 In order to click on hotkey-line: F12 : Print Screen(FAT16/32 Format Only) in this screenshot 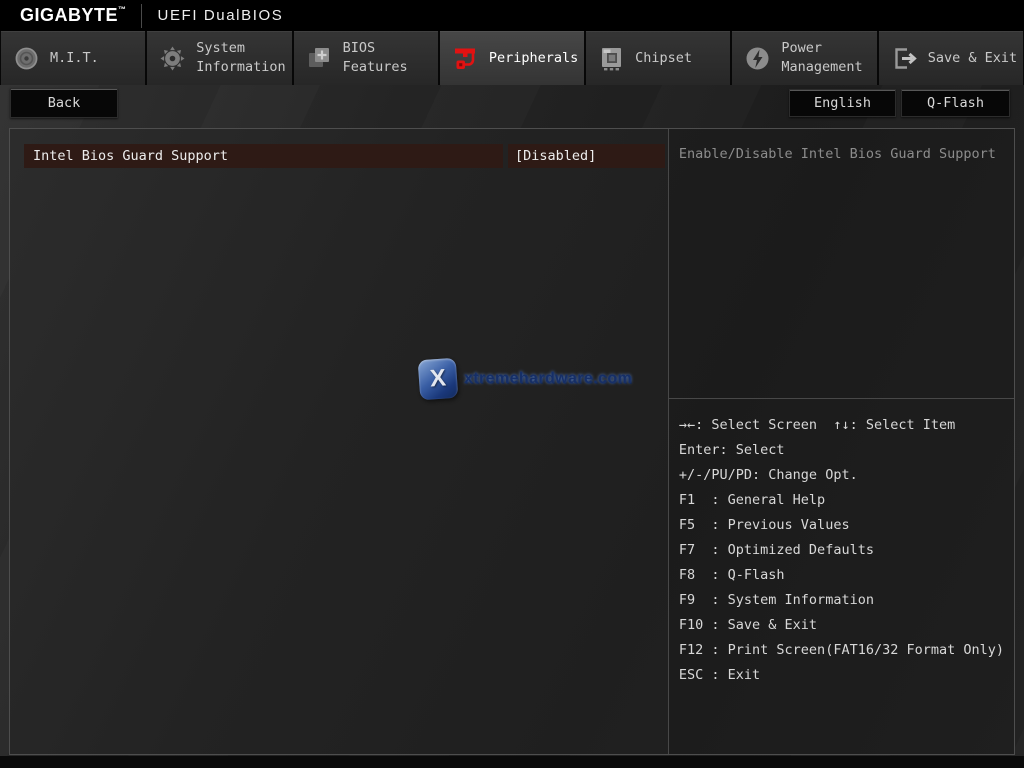, I will do `click(841, 650)`.